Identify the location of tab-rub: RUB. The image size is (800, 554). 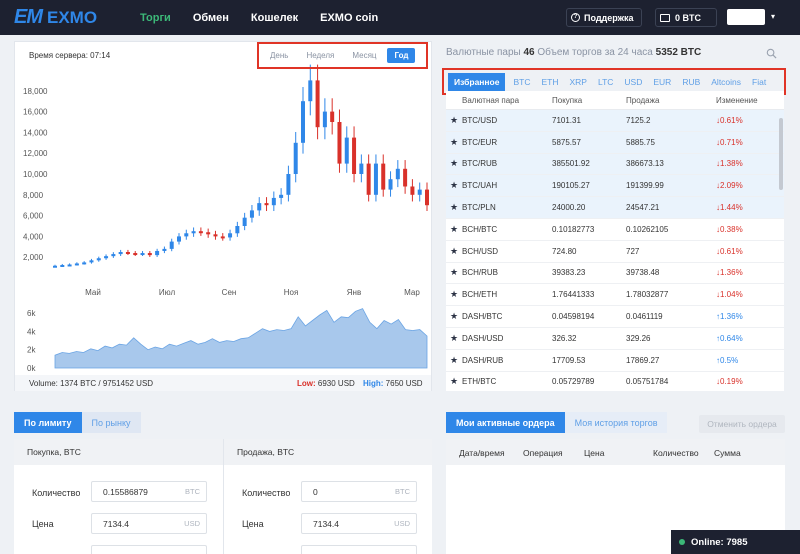
(691, 82).